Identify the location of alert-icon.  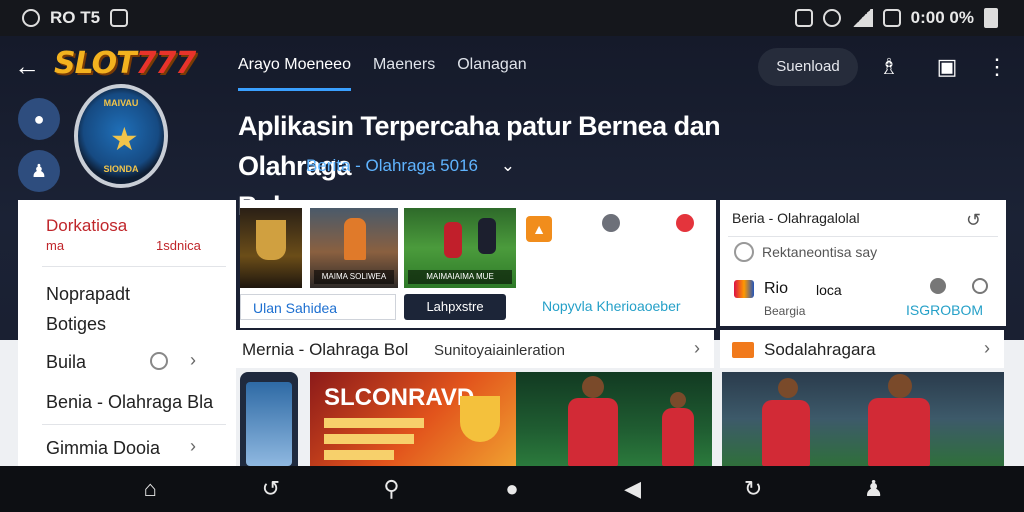
(685, 223).